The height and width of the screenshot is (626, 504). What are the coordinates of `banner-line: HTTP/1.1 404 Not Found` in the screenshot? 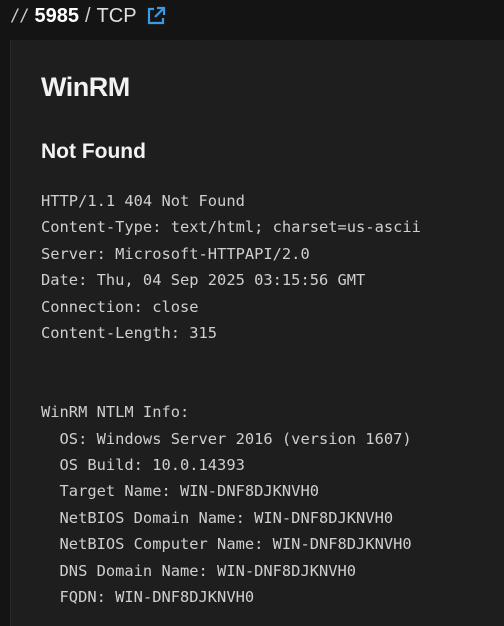 It's located at (143, 201).